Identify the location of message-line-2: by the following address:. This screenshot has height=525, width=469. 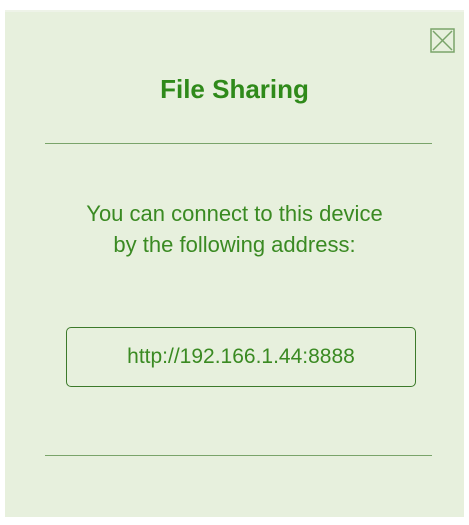
(234, 244).